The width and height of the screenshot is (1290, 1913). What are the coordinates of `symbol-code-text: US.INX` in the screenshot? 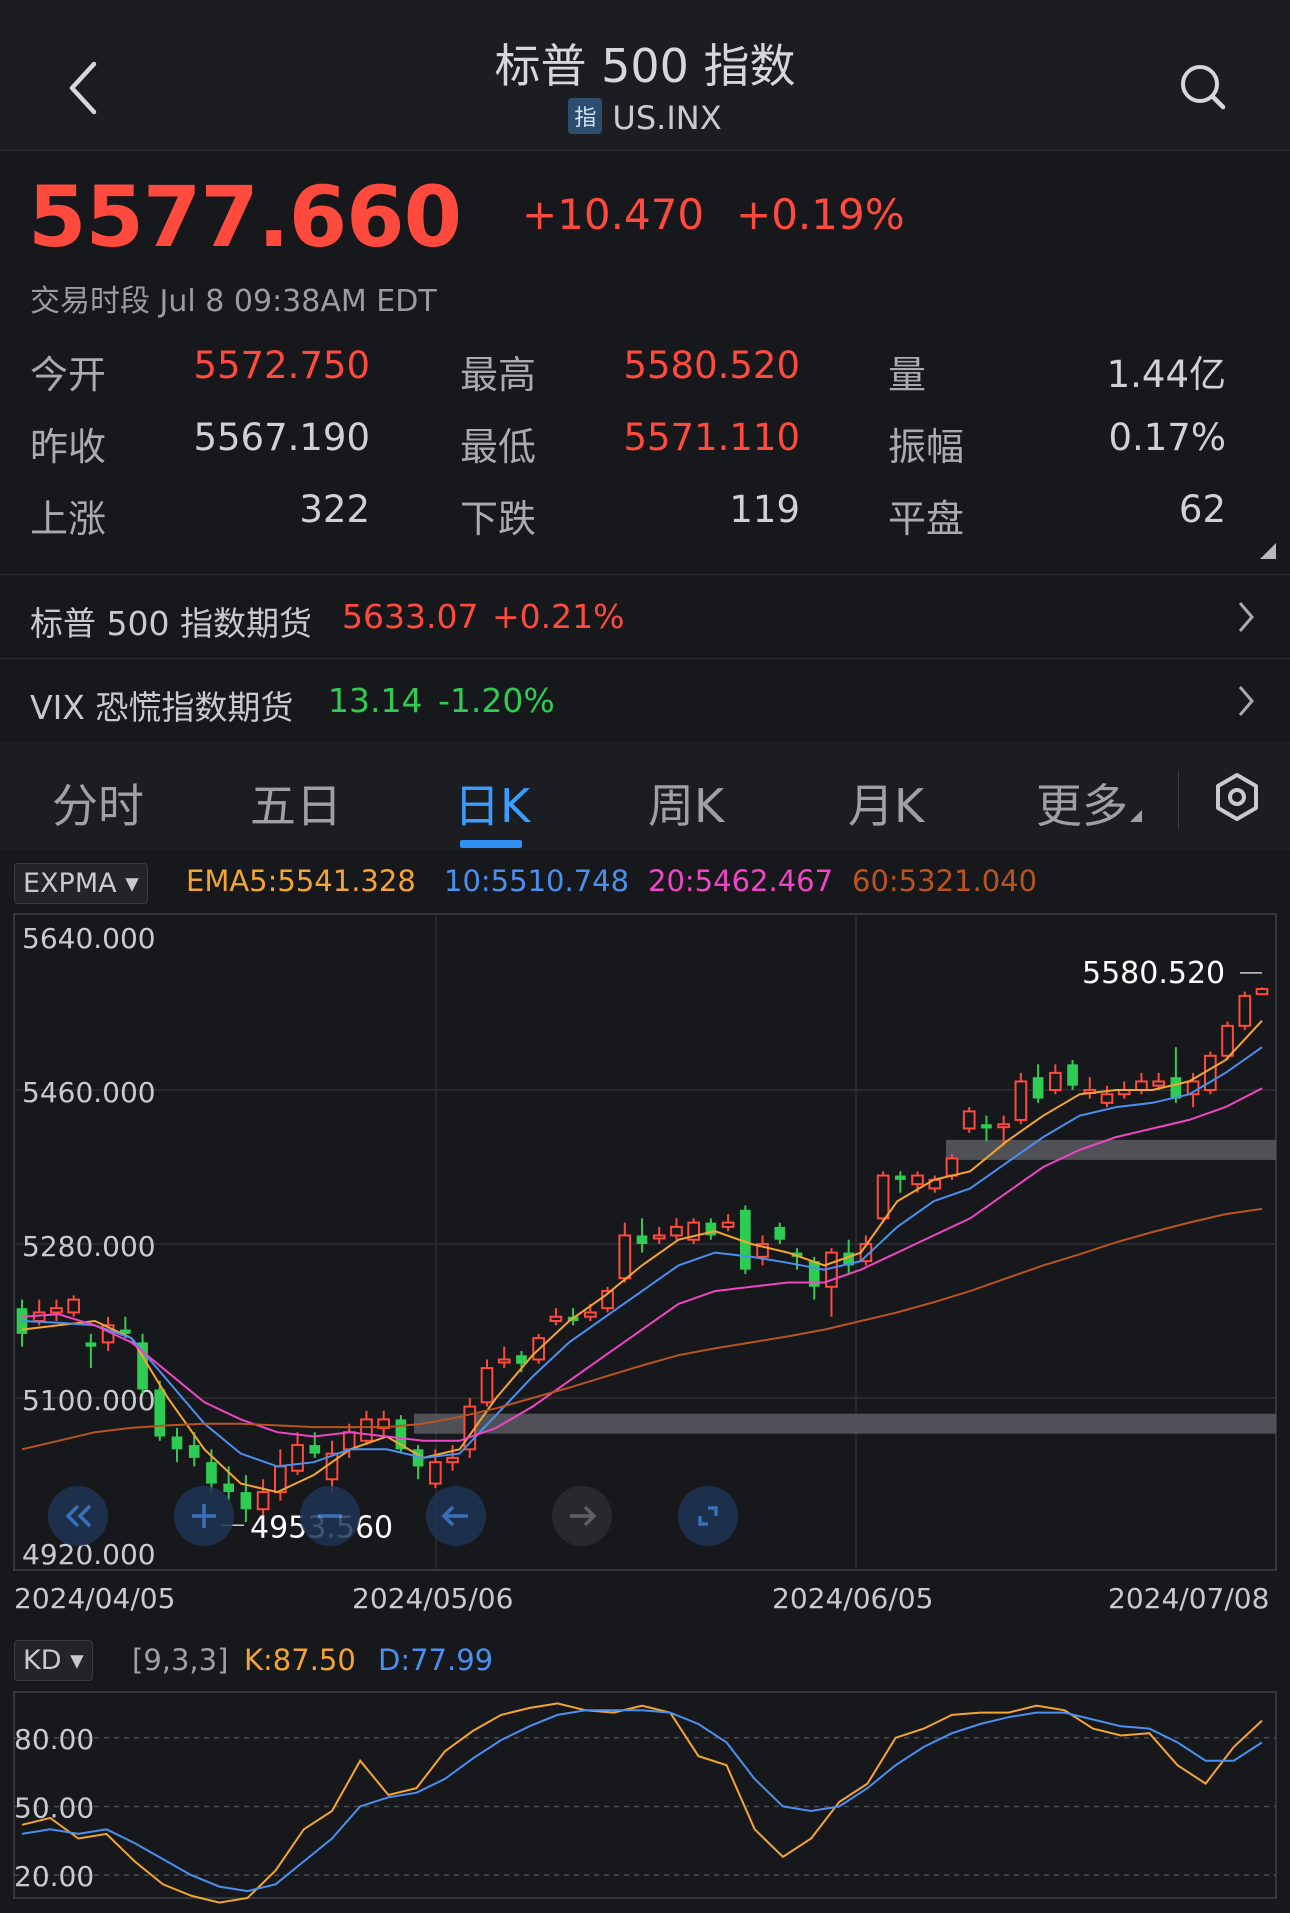 It's located at (667, 118).